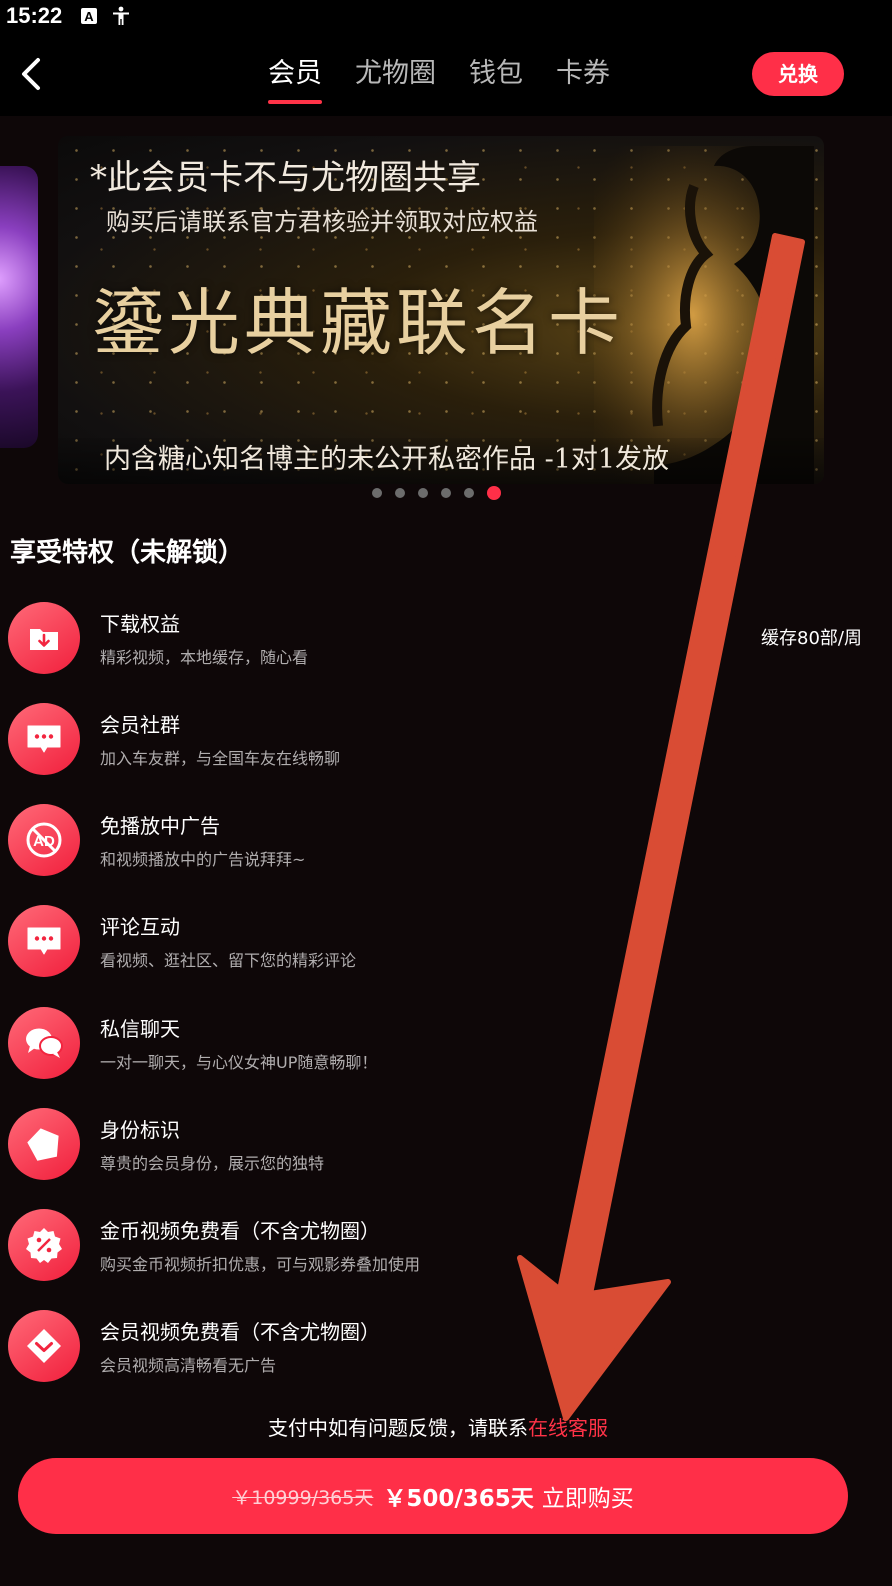  What do you see at coordinates (303, 1497) in the screenshot?
I see `original-price: ￥10999/365天` at bounding box center [303, 1497].